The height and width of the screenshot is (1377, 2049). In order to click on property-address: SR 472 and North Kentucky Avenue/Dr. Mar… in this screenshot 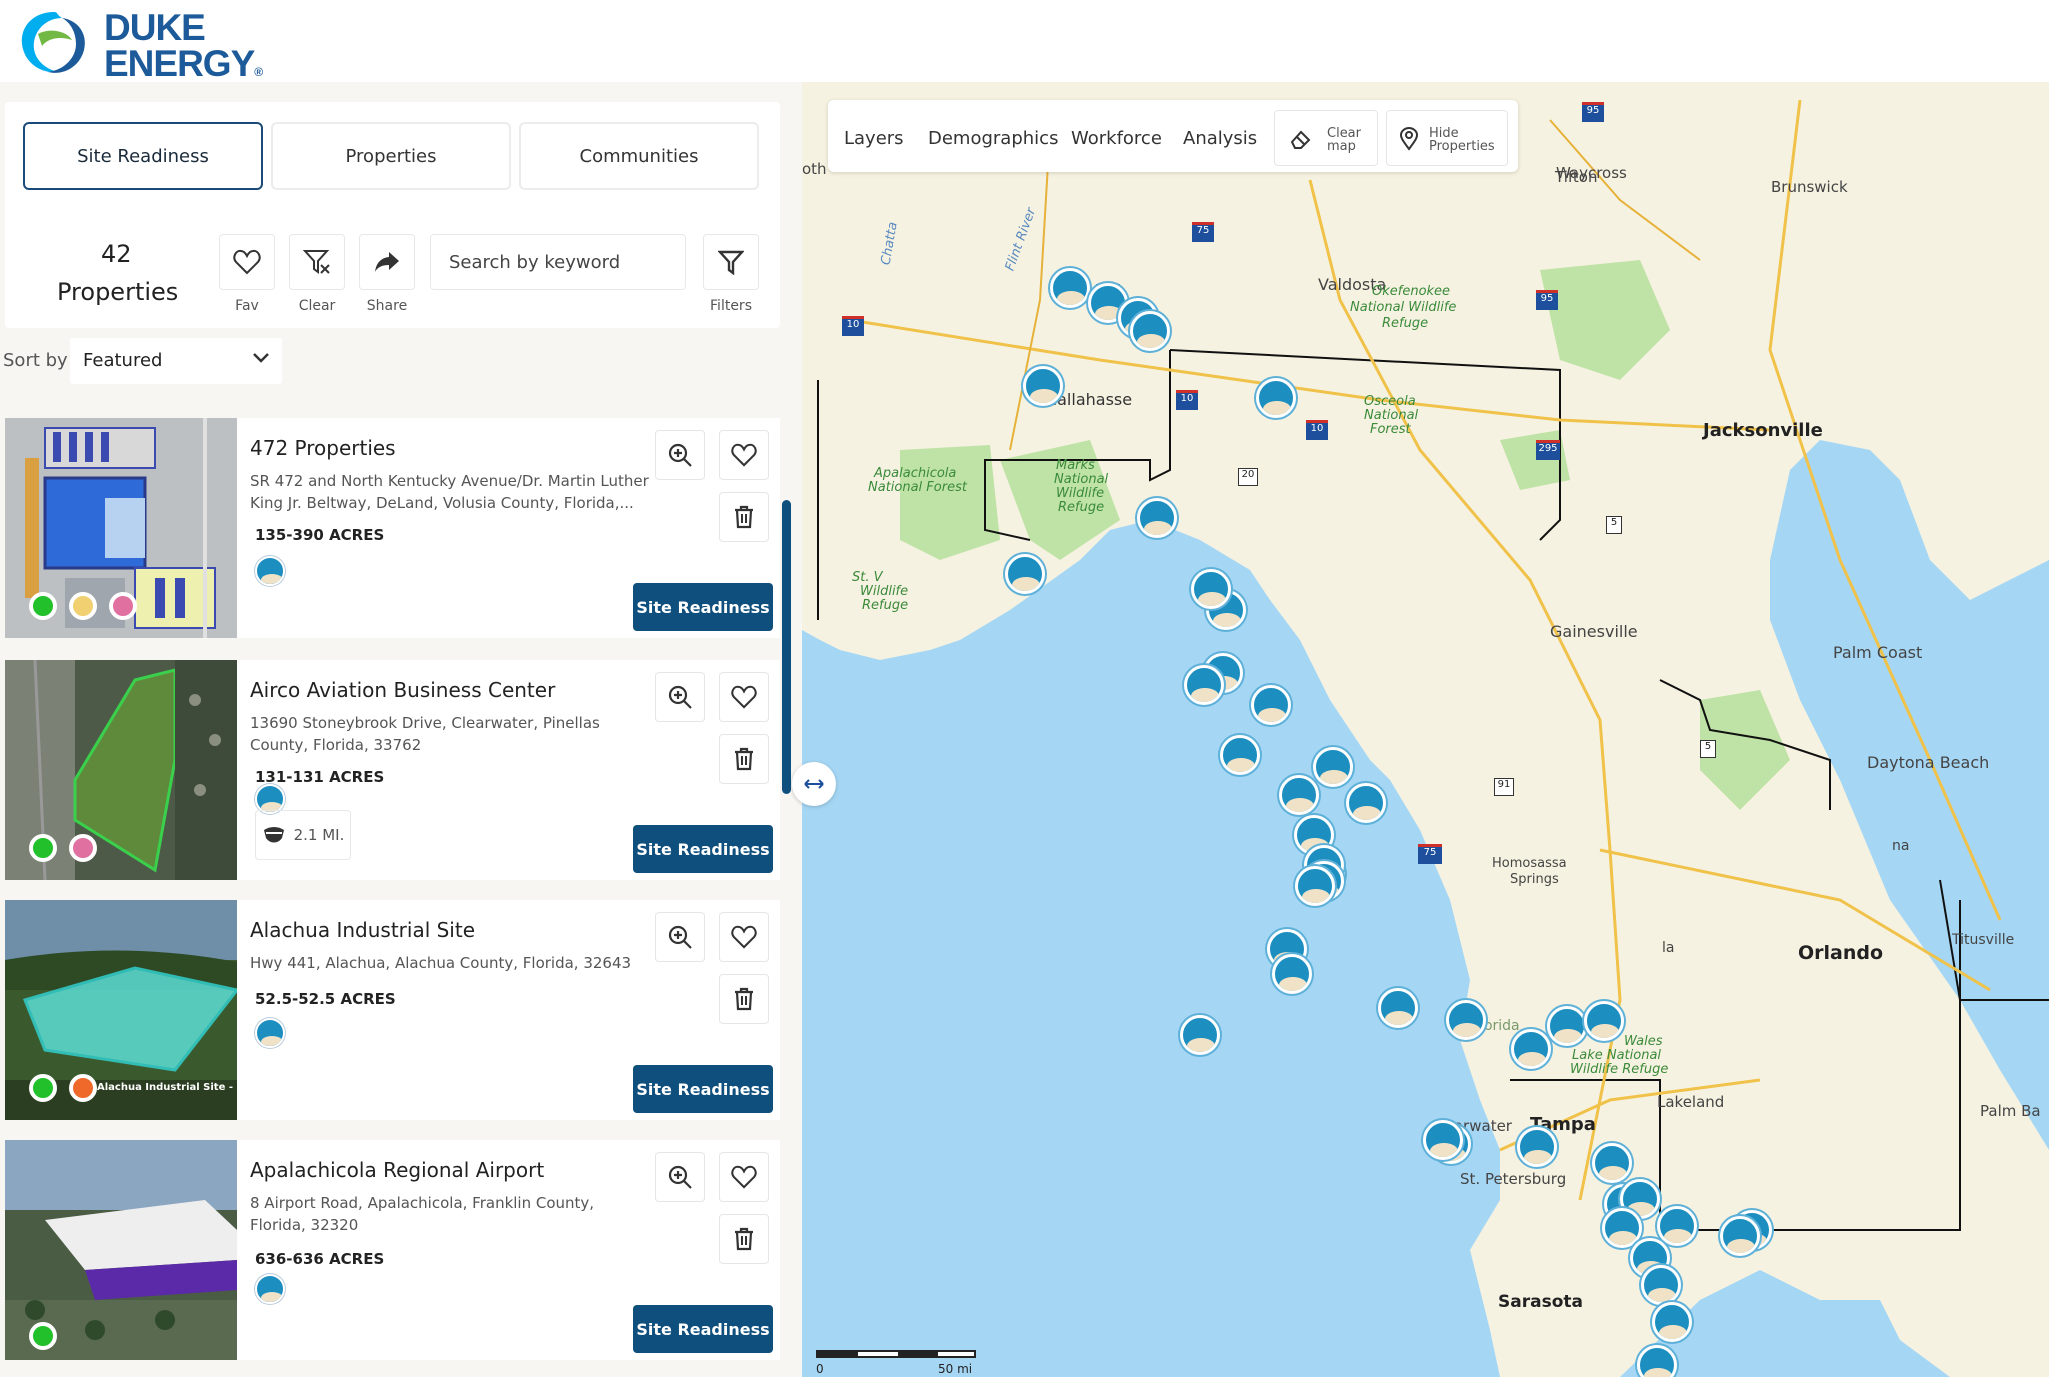, I will do `click(449, 492)`.